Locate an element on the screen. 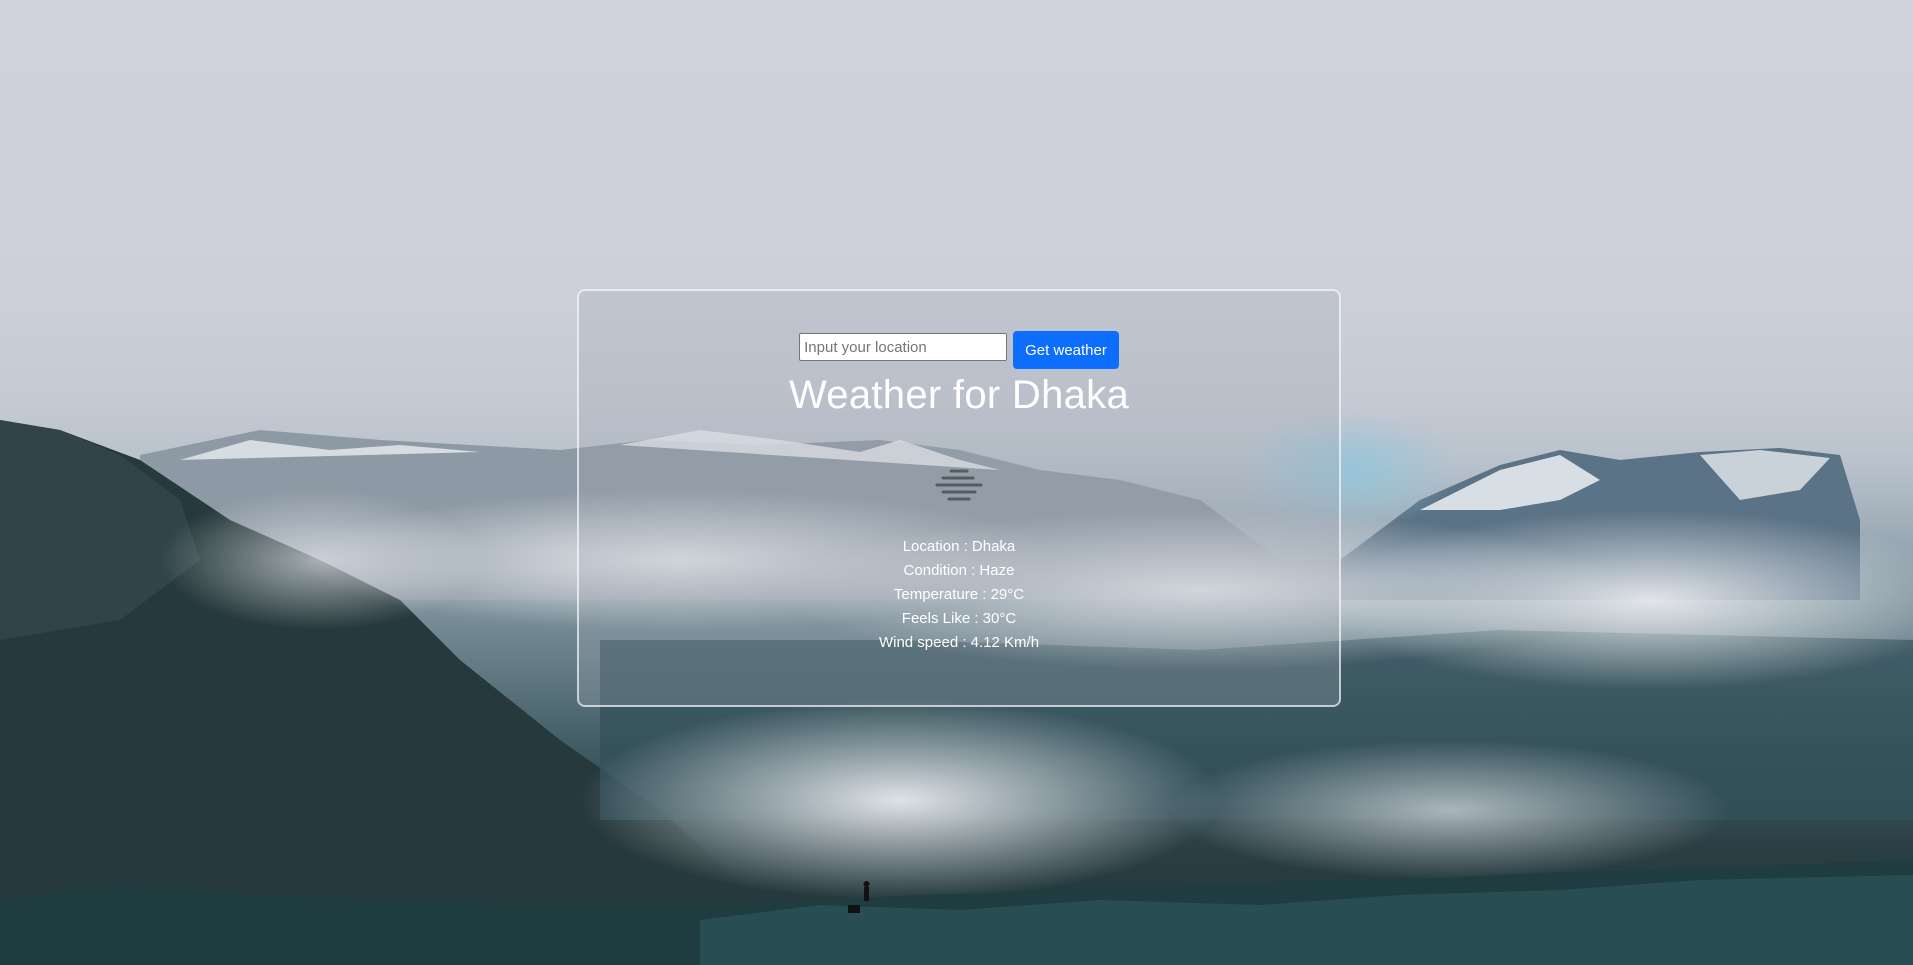  haze-icon is located at coordinates (959, 485).